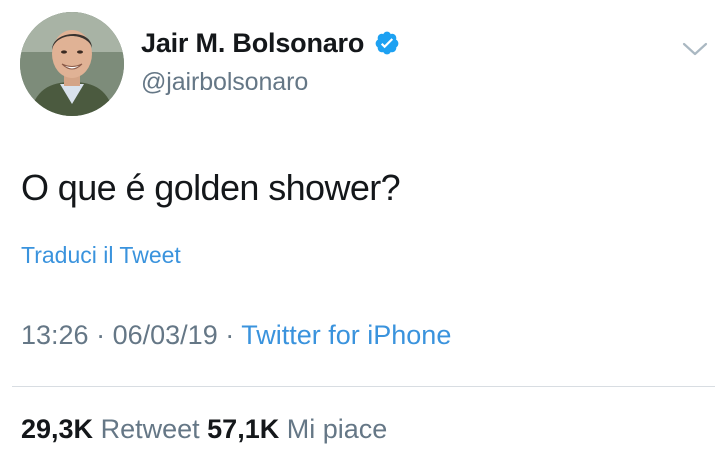 Image resolution: width=715 pixels, height=462 pixels. Describe the element at coordinates (57, 429) in the screenshot. I see `retweets-count: 29,3K` at that location.